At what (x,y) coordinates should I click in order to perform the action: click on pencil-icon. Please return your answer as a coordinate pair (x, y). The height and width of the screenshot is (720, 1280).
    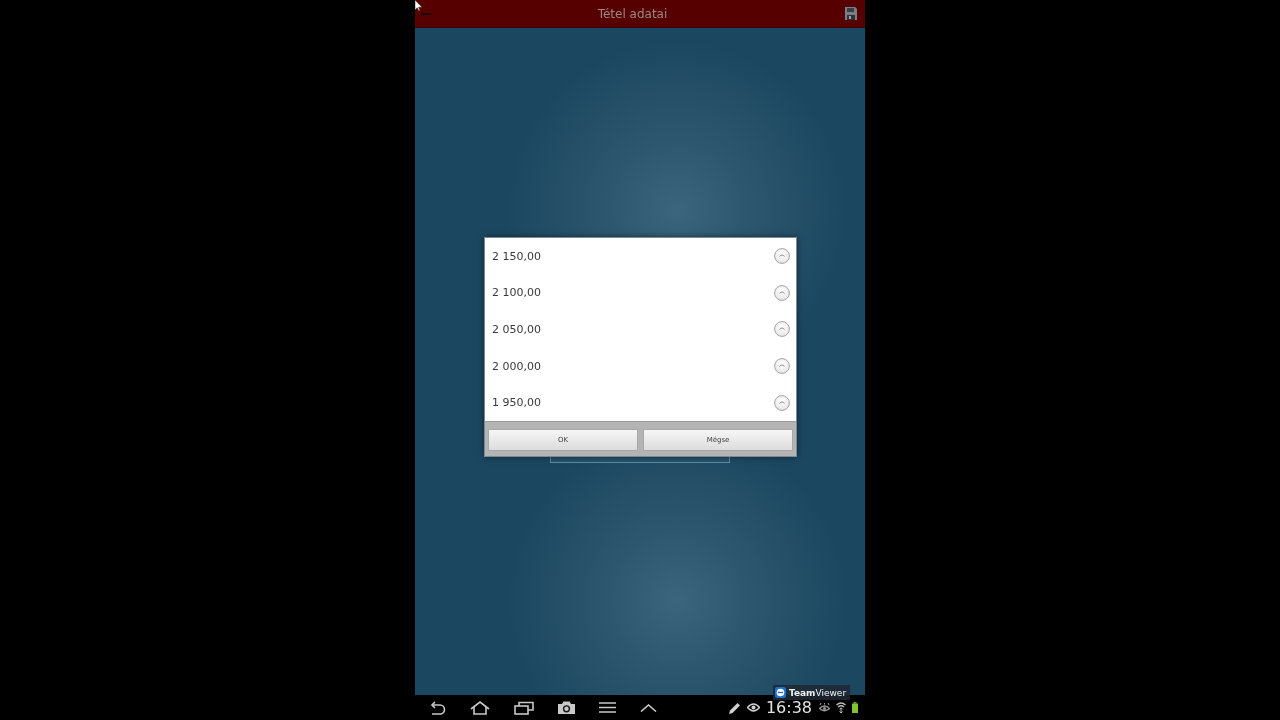
    Looking at the image, I should click on (734, 707).